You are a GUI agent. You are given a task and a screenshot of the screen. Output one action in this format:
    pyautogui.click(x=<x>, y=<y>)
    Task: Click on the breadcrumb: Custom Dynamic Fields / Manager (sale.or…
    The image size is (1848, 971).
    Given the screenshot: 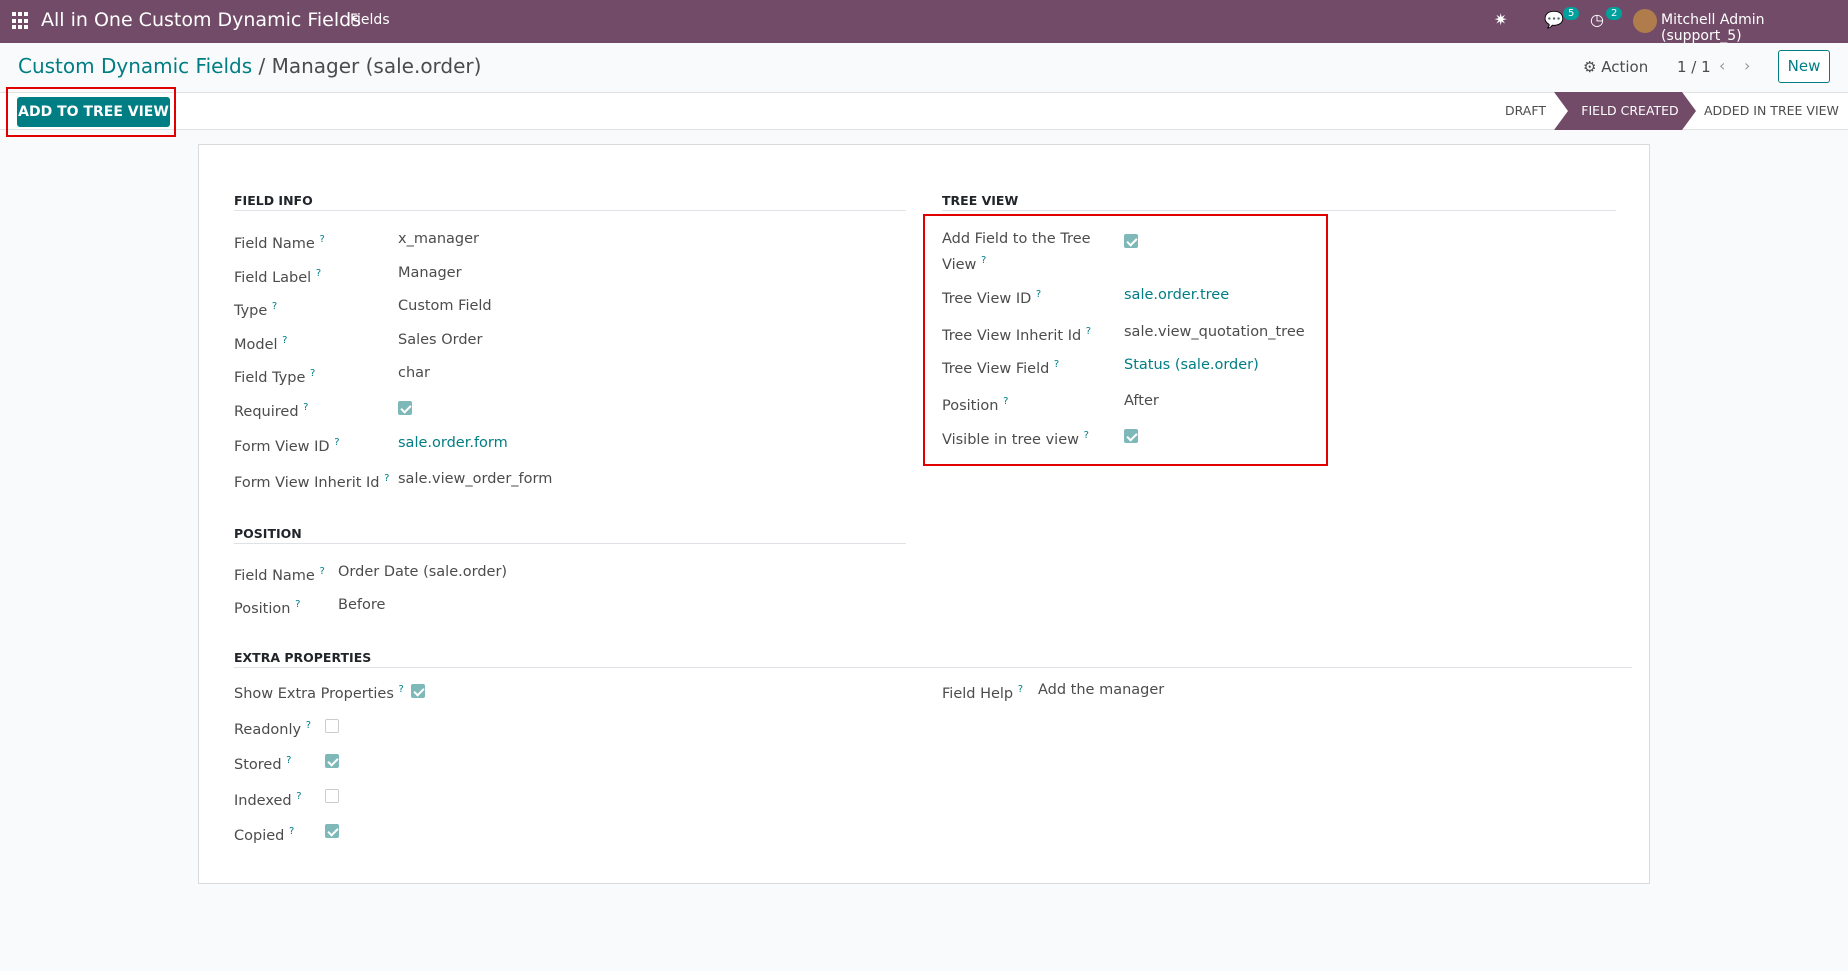 What is the action you would take?
    pyautogui.click(x=249, y=66)
    